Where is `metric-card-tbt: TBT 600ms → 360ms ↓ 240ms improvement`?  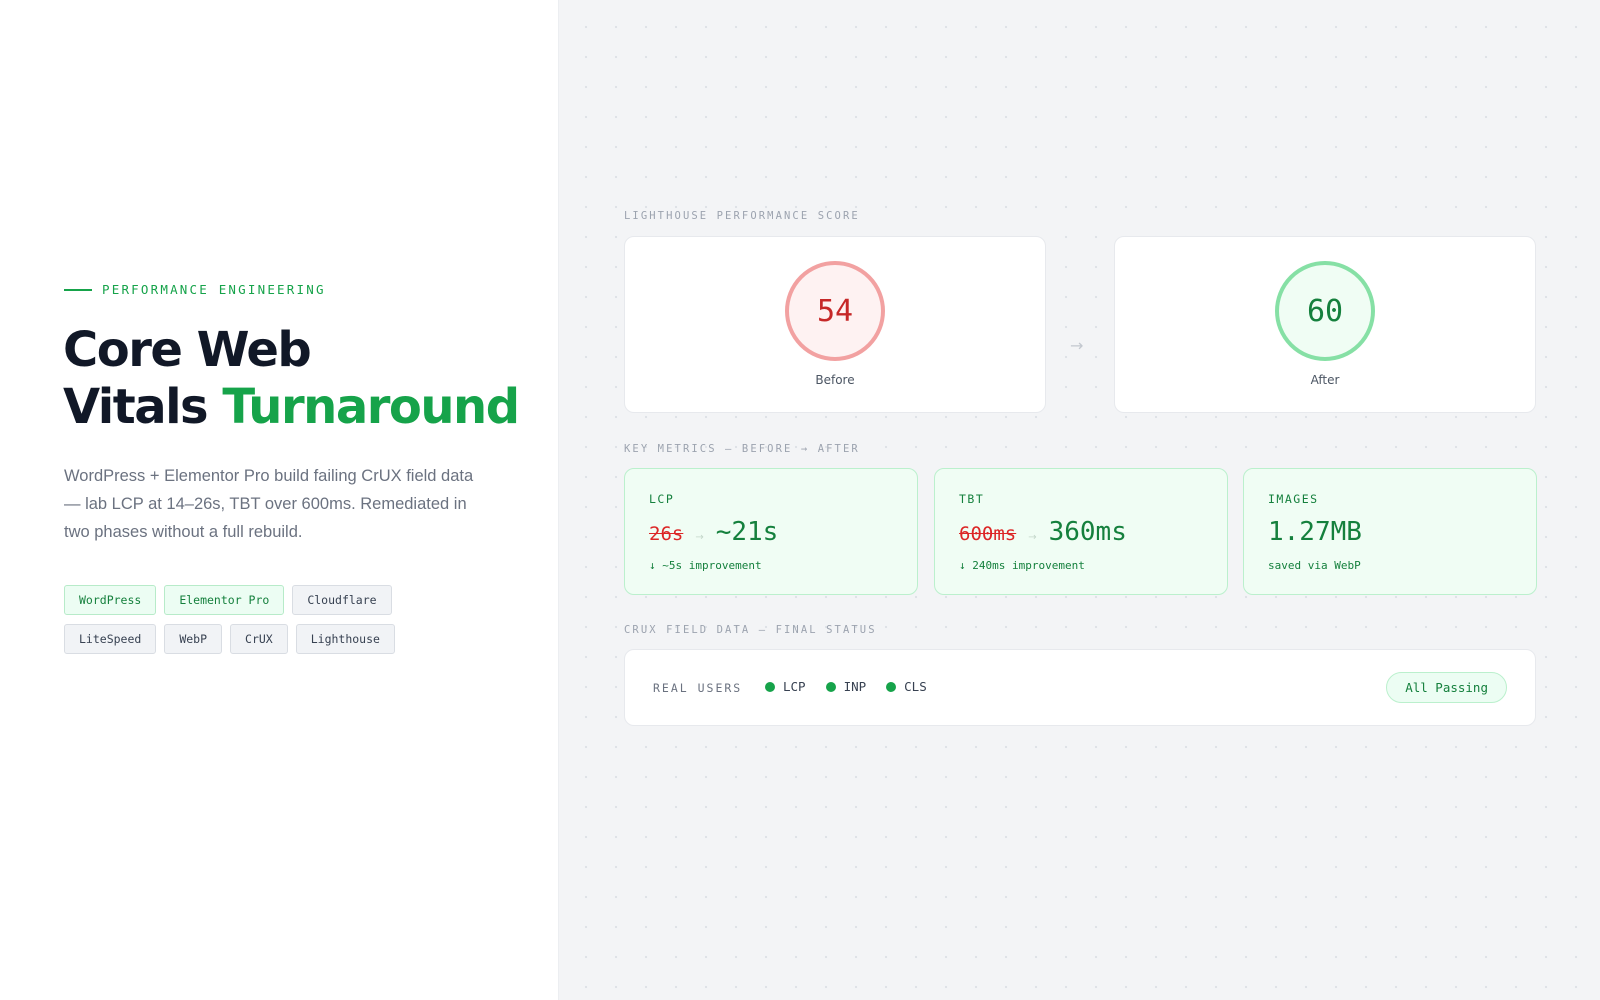 metric-card-tbt: TBT 600ms → 360ms ↓ 240ms improvement is located at coordinates (1081, 531).